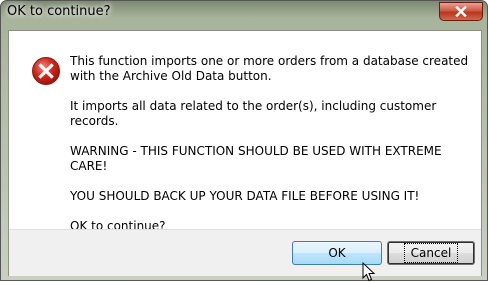 This screenshot has width=488, height=282. Describe the element at coordinates (59, 11) in the screenshot. I see `window-title: OK to continue?` at that location.